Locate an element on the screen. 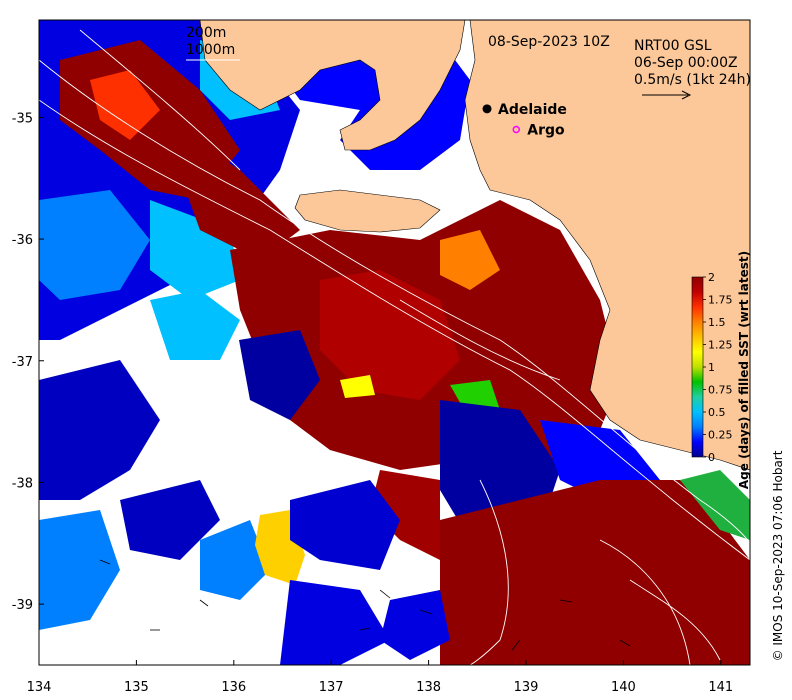 The image size is (792, 700). y-tick-label: -38 is located at coordinates (22, 483).